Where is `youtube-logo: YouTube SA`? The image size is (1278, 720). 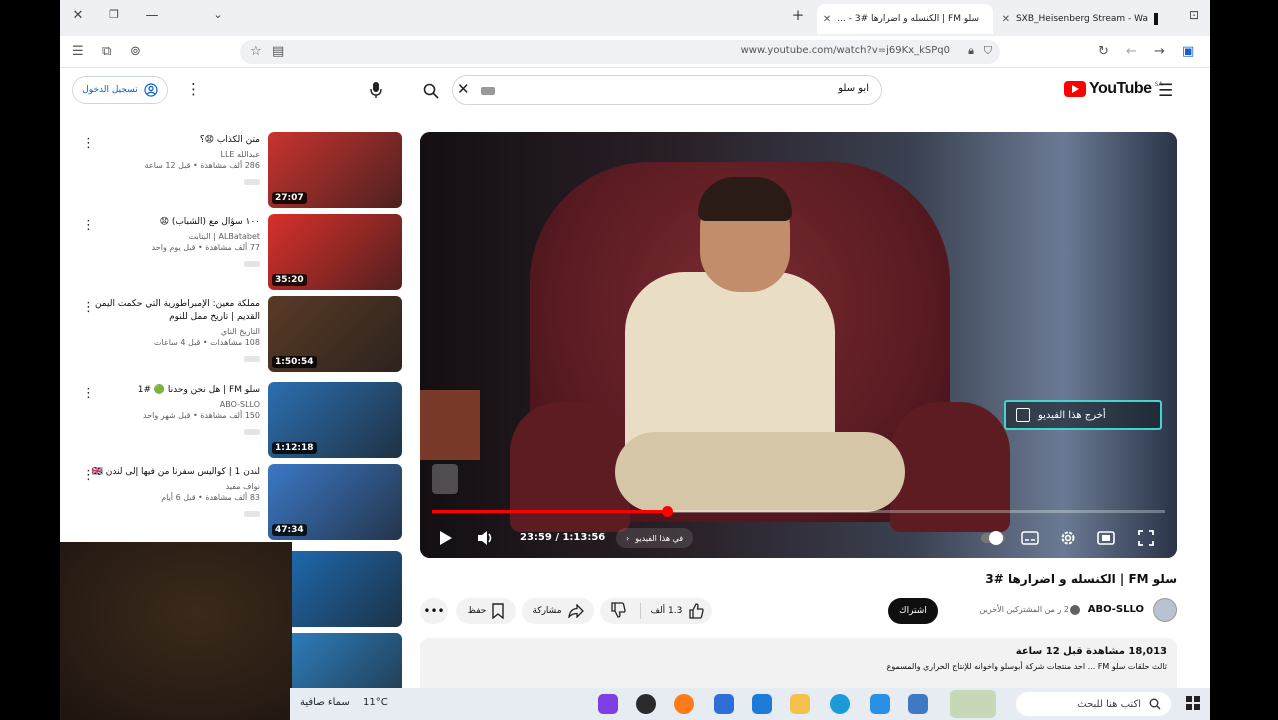 youtube-logo: YouTube SA is located at coordinates (1113, 89).